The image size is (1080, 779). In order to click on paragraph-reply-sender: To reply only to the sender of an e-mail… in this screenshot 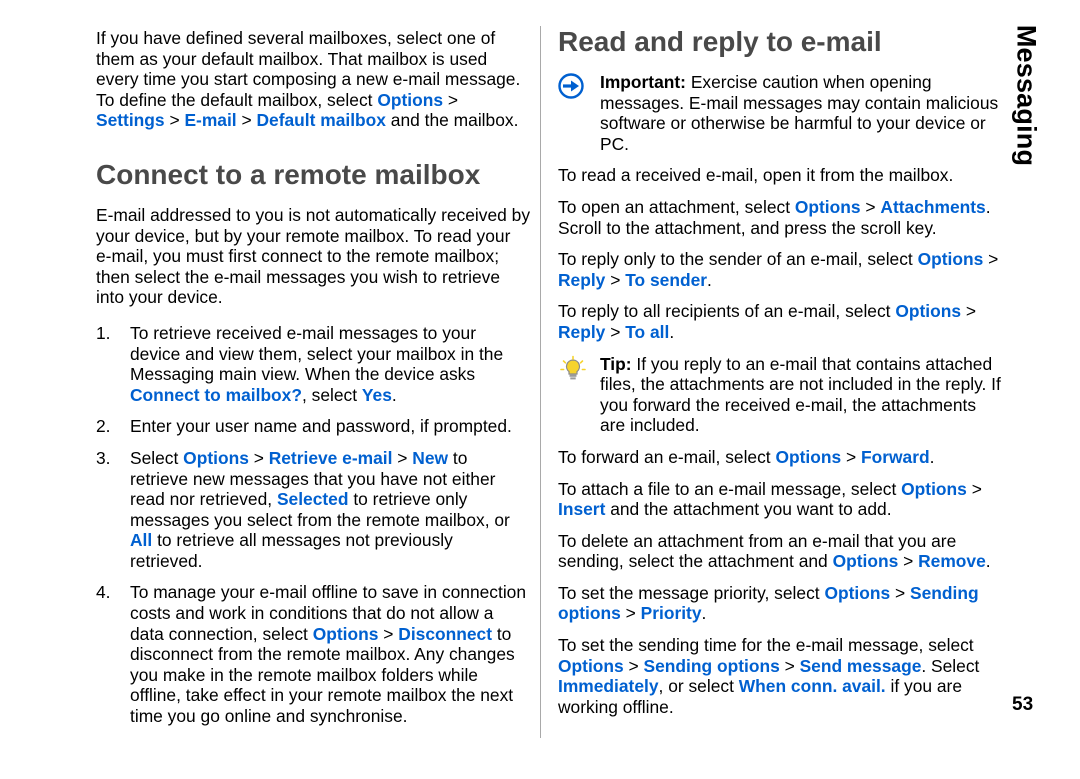, I will do `click(778, 269)`.